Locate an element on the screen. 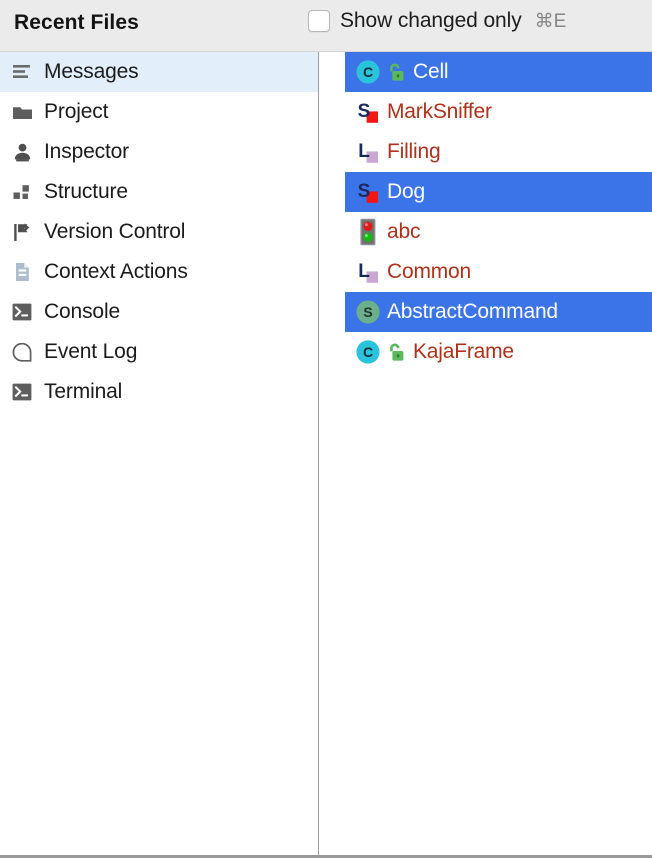 The image size is (652, 858). file-list-item: abc is located at coordinates (498, 232).